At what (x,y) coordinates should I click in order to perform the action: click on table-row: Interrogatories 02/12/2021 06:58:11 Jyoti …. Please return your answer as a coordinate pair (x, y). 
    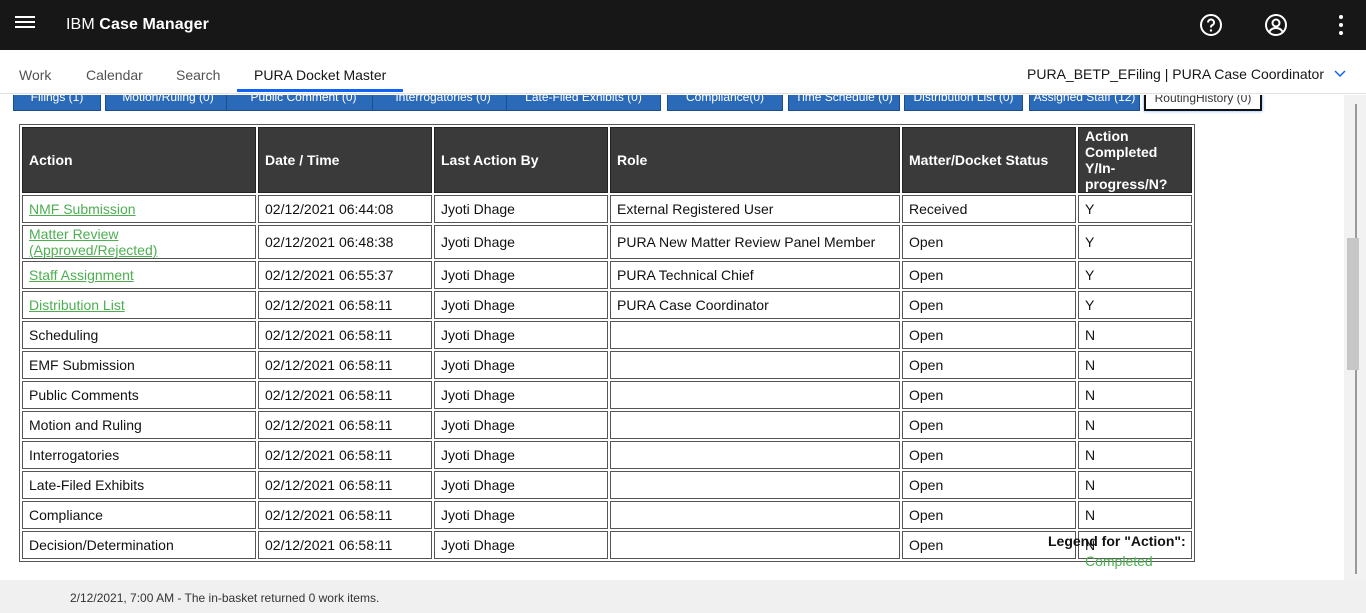
    Looking at the image, I should click on (607, 455).